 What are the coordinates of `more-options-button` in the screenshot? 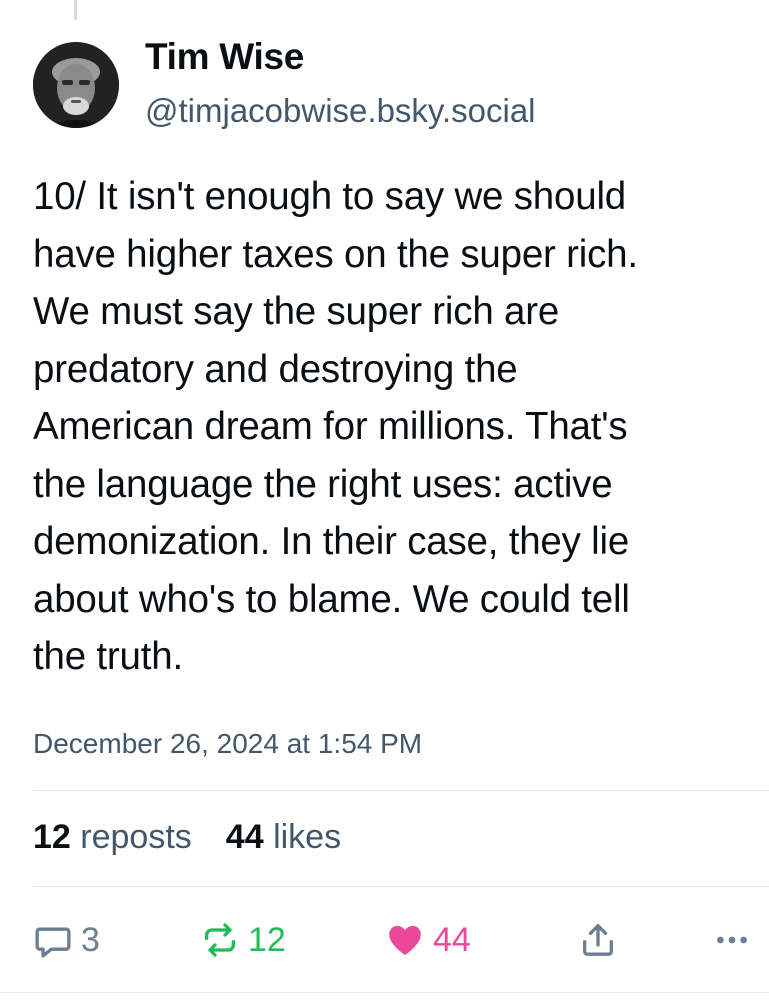 It's located at (732, 940).